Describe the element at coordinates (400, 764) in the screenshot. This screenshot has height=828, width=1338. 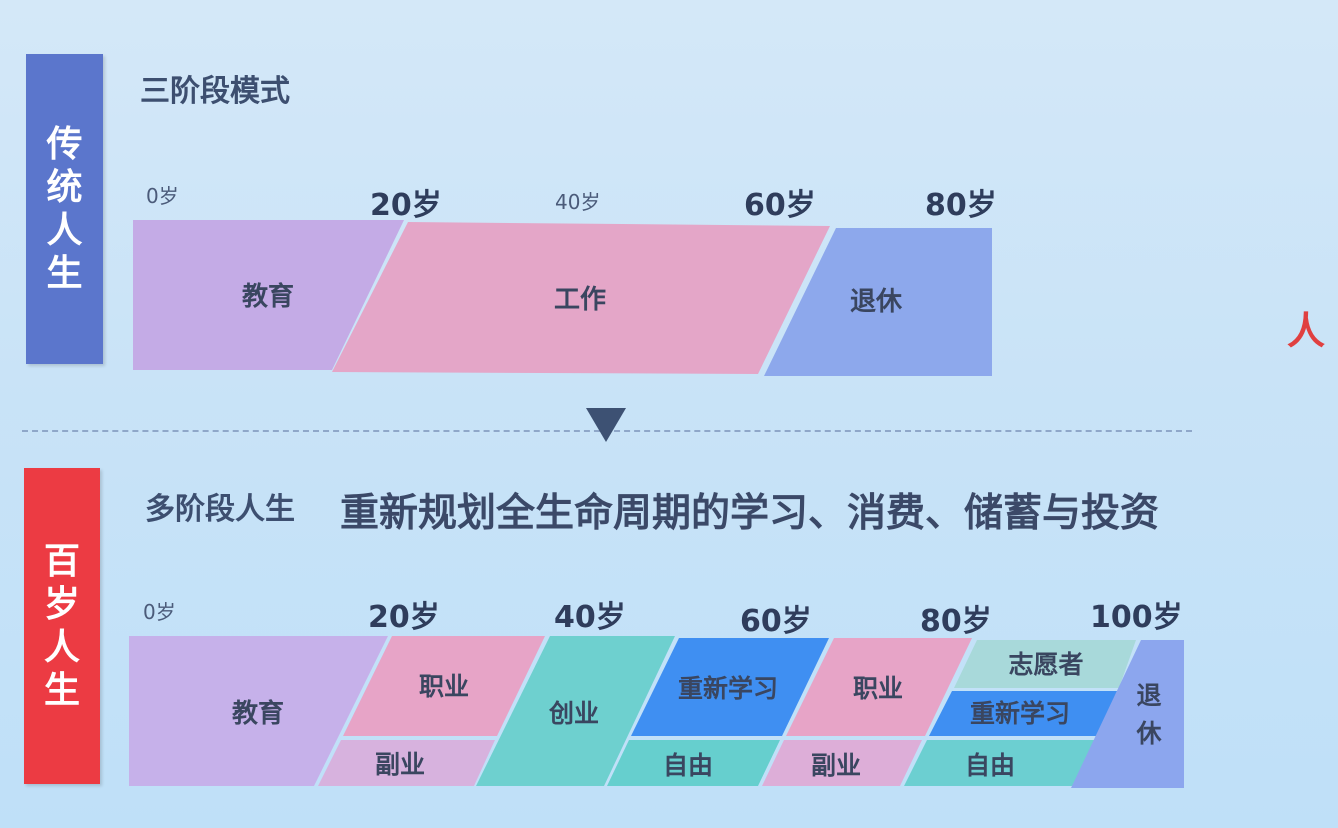
I see `stage-side-job-1-label: 副业` at that location.